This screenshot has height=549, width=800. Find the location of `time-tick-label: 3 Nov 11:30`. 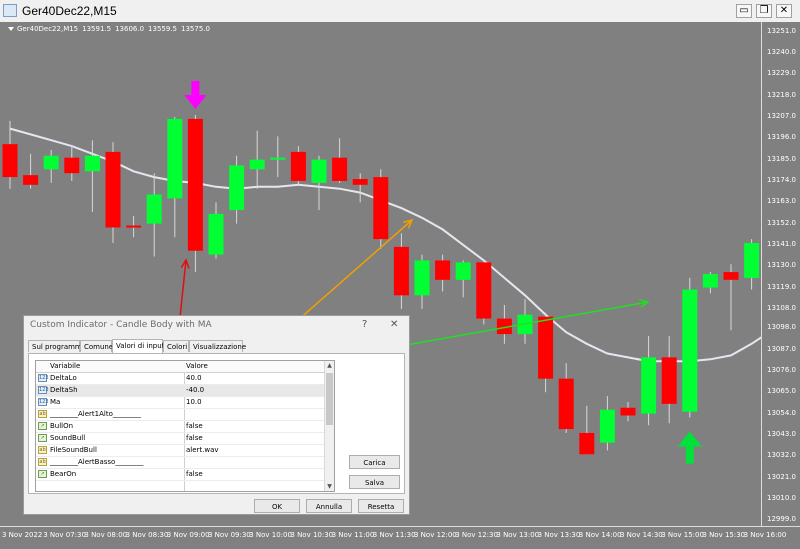

time-tick-label: 3 Nov 11:30 is located at coordinates (394, 535).